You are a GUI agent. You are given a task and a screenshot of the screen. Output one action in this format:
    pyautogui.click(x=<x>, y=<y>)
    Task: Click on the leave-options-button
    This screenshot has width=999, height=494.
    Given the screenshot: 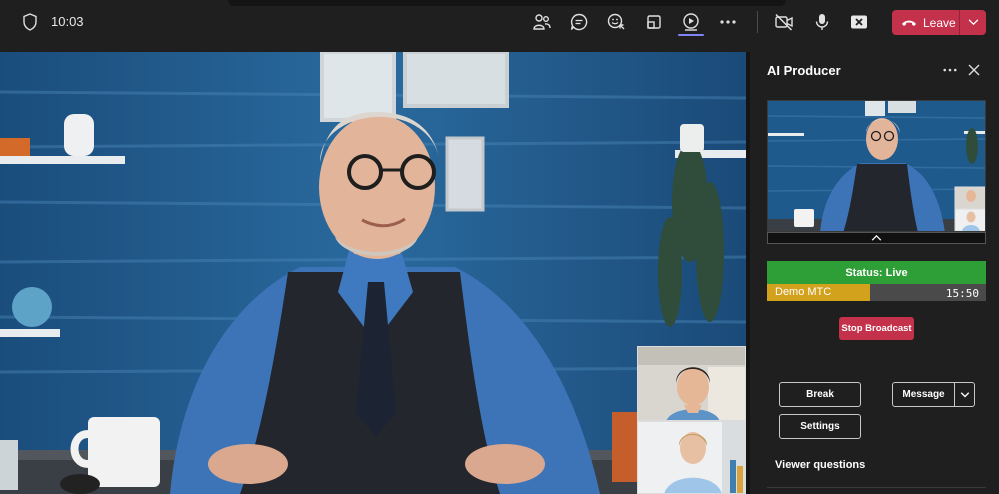 What is the action you would take?
    pyautogui.click(x=973, y=22)
    